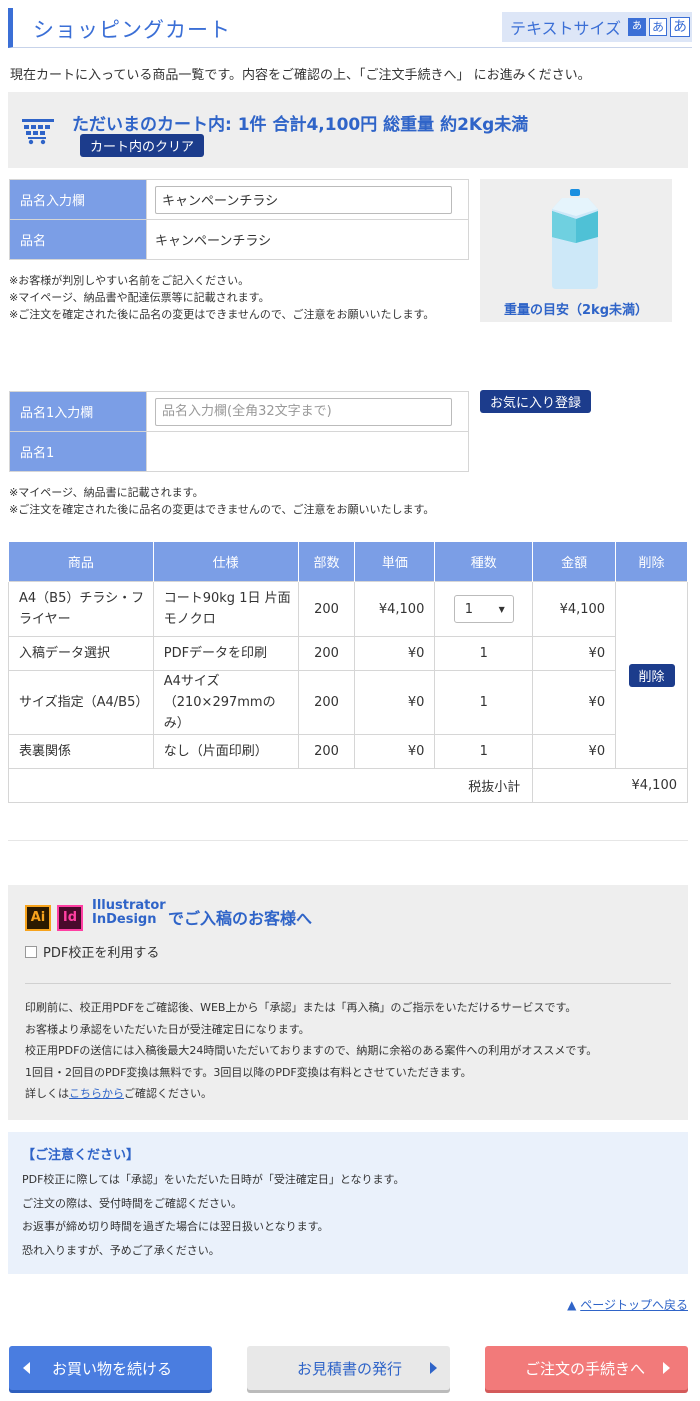 The image size is (700, 1401). Describe the element at coordinates (303, 411) in the screenshot. I see `product-name1-input` at that location.